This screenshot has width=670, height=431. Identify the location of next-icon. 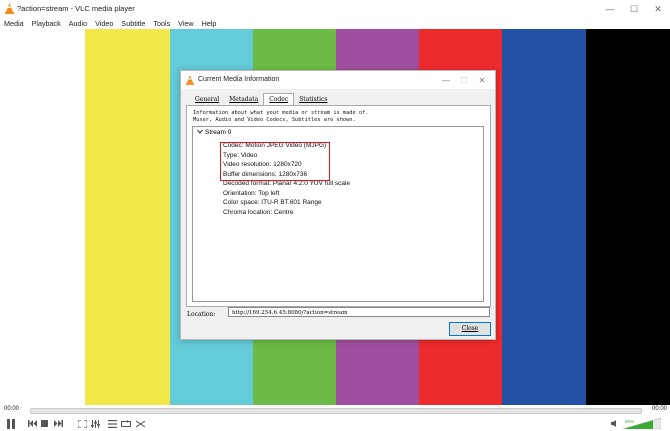
(58, 423).